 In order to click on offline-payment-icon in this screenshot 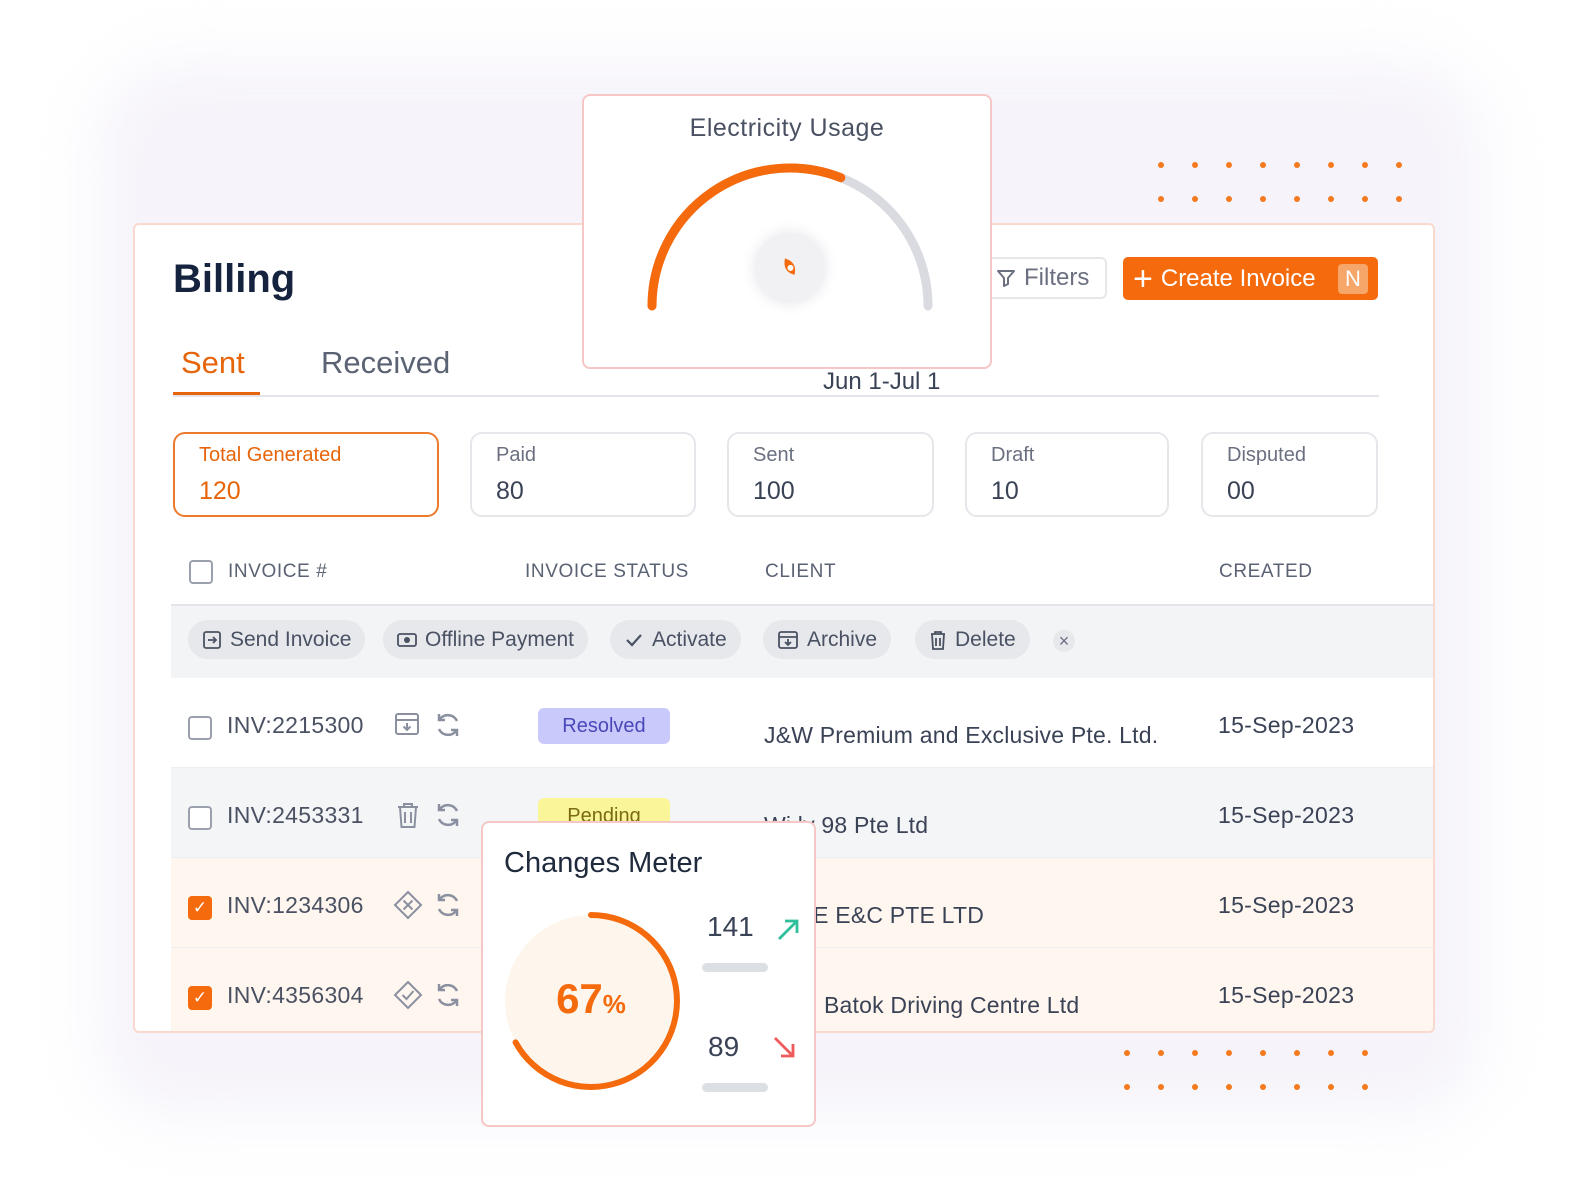, I will do `click(407, 639)`.